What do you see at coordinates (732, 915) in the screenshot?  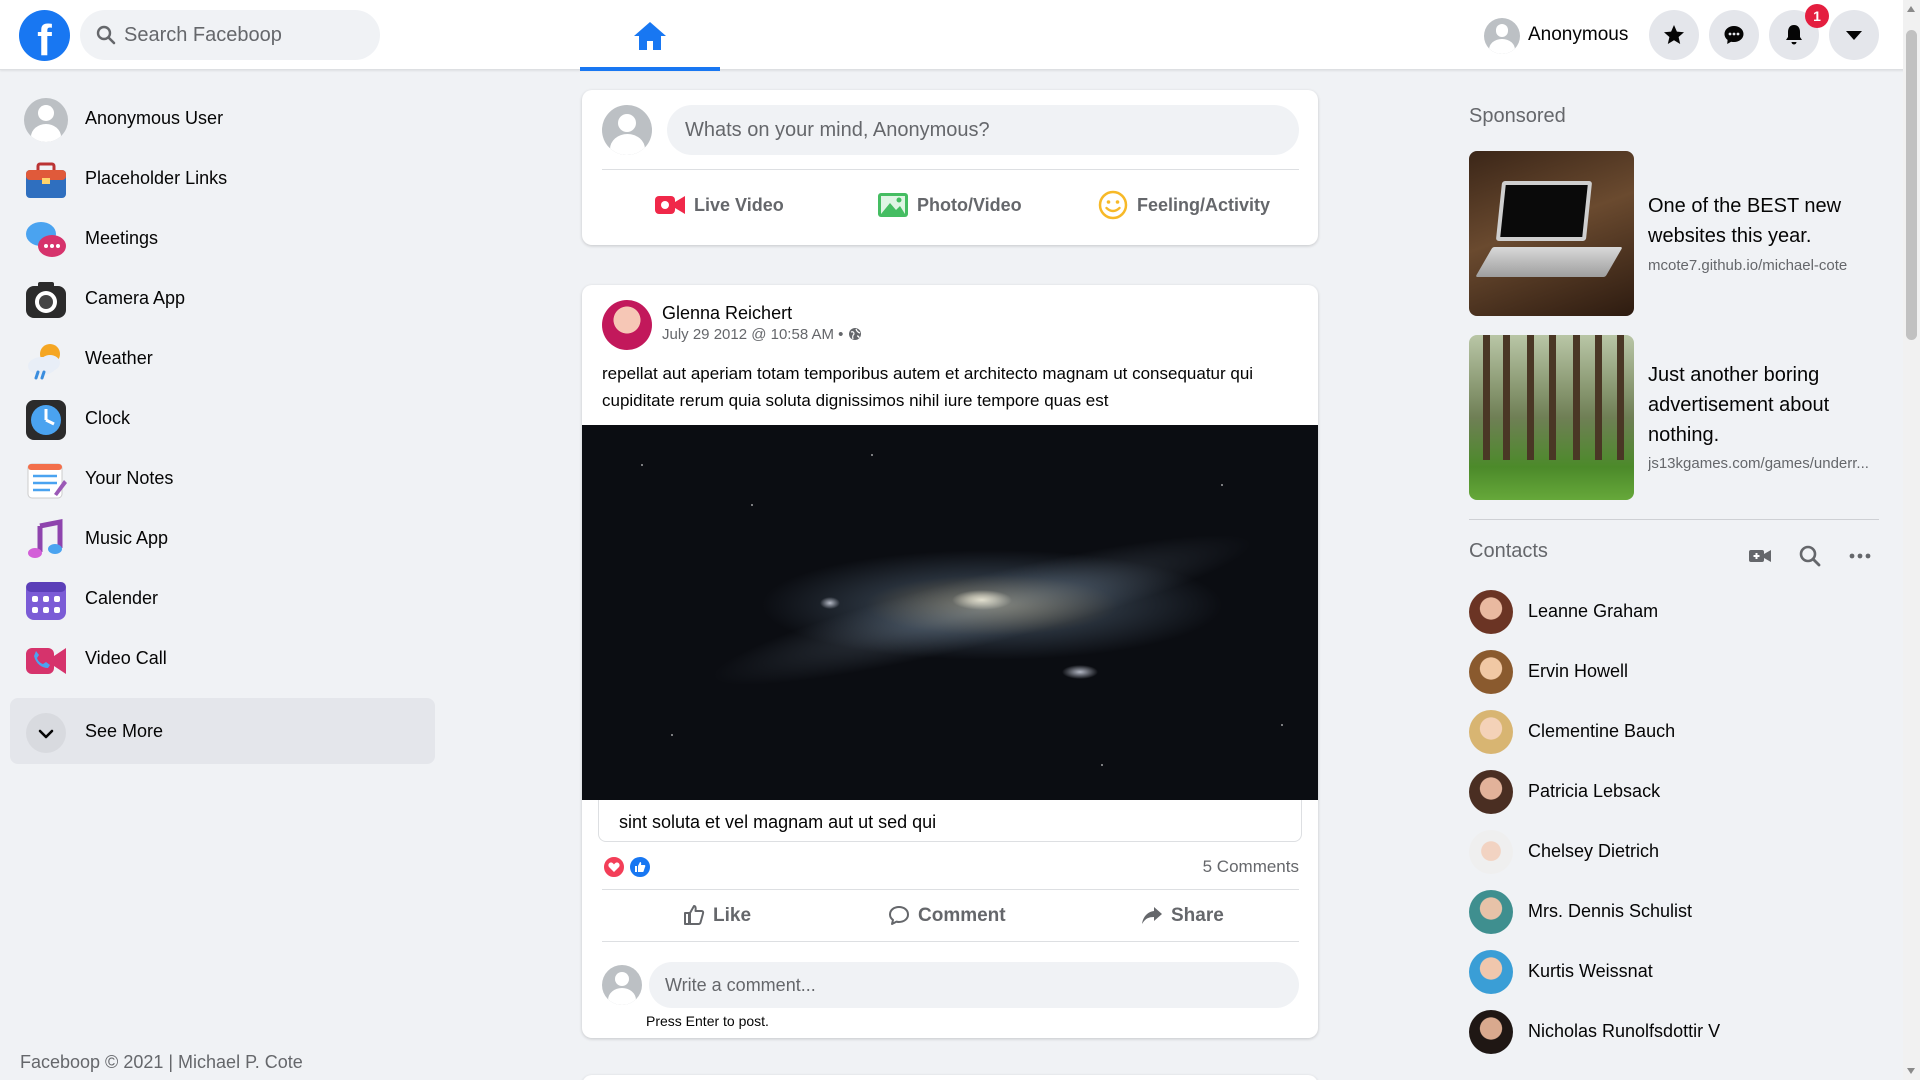 I see `like-label: Like` at bounding box center [732, 915].